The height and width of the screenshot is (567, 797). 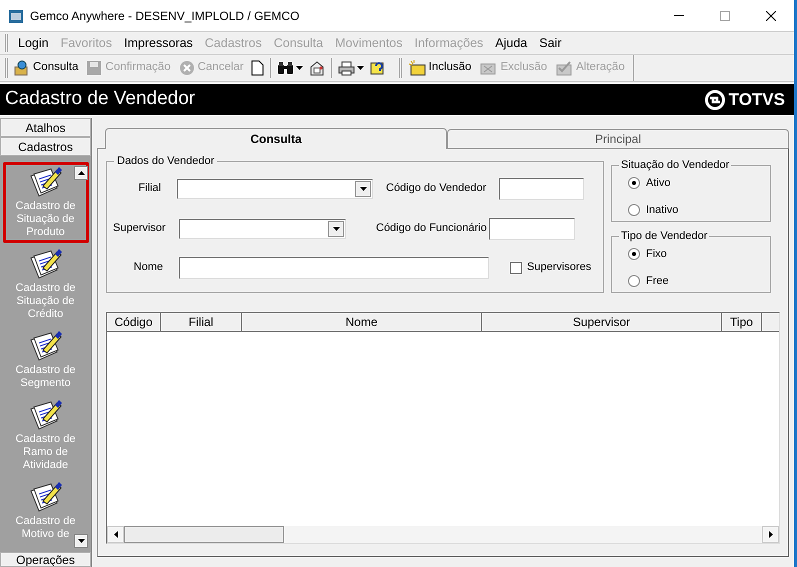 I want to click on group-title: Dados do Vendedor, so click(x=166, y=161).